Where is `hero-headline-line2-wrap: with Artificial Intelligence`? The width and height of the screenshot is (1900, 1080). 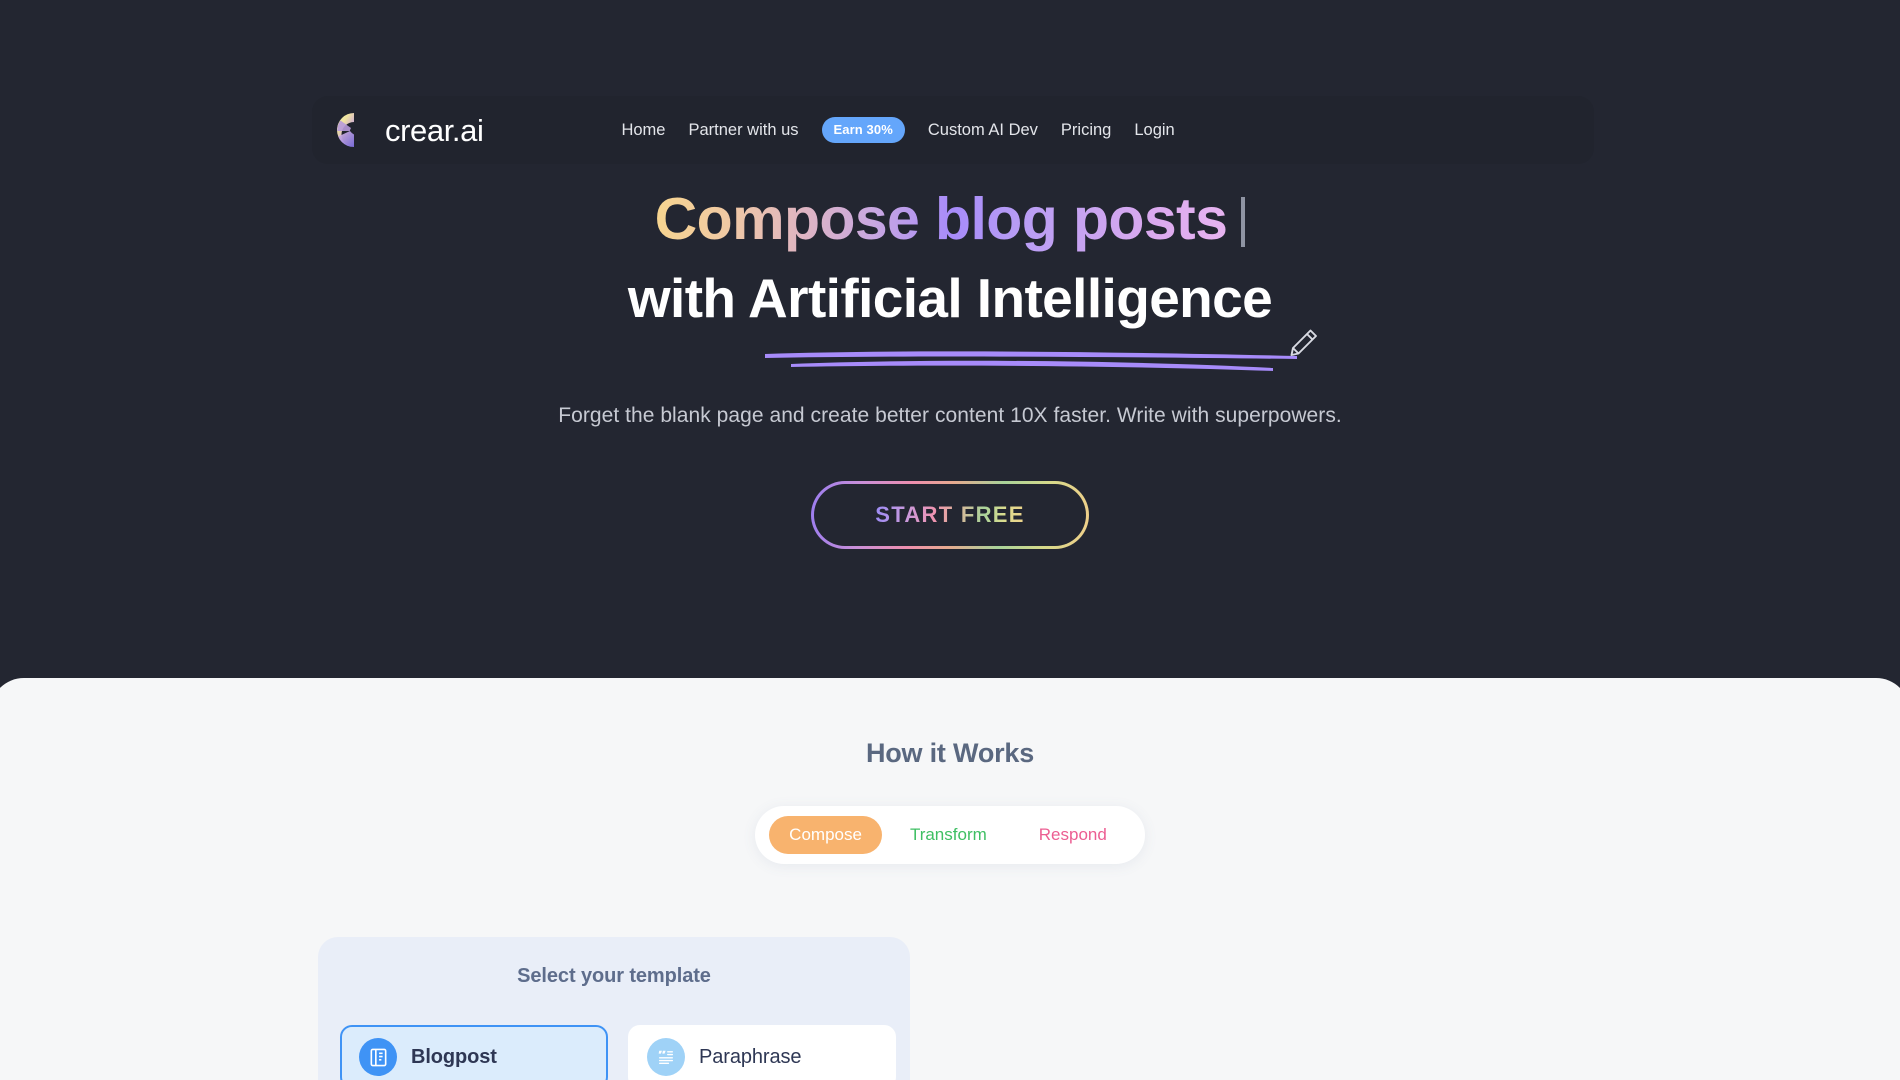 hero-headline-line2-wrap: with Artificial Intelligence is located at coordinates (950, 319).